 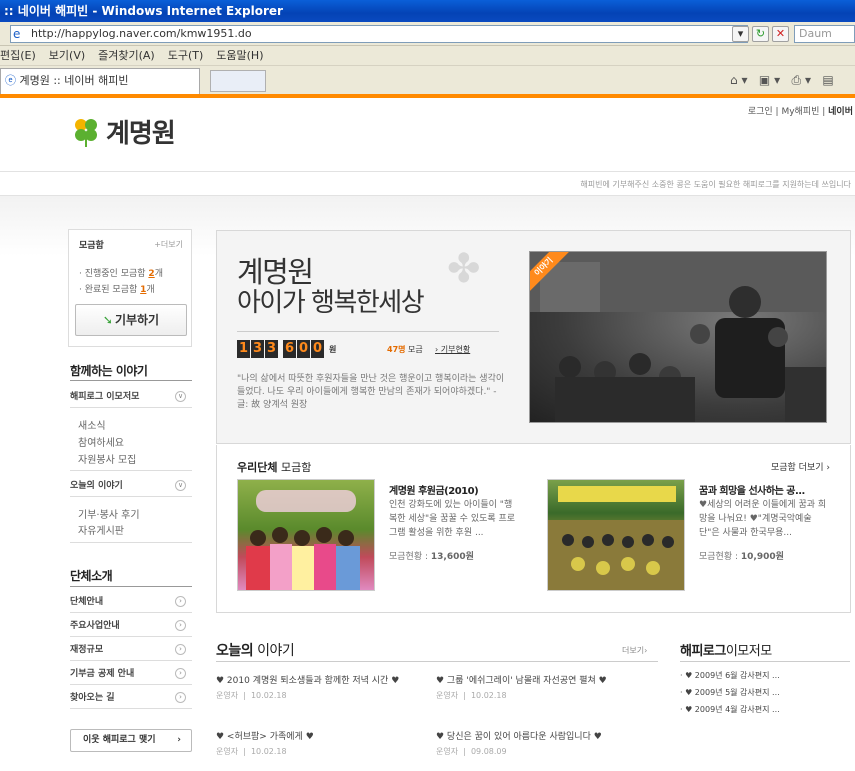 I want to click on group-title-bold: 우리단체, so click(x=257, y=467).